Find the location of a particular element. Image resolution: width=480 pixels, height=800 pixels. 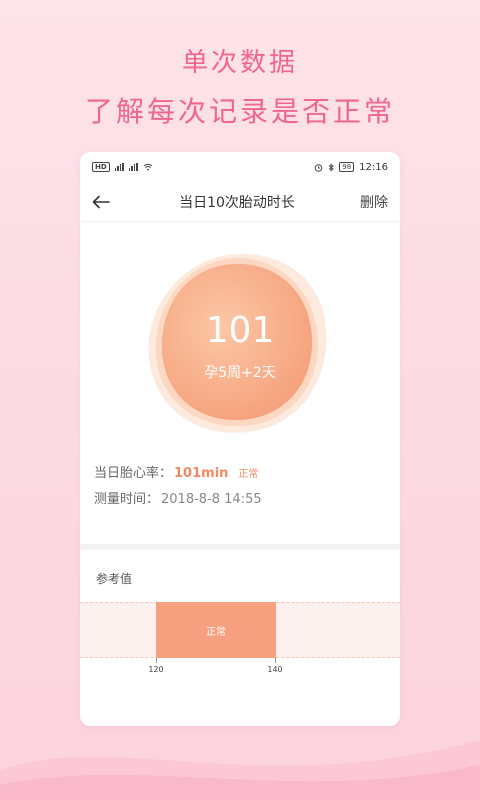

heart-rate-value: 101min is located at coordinates (201, 473).